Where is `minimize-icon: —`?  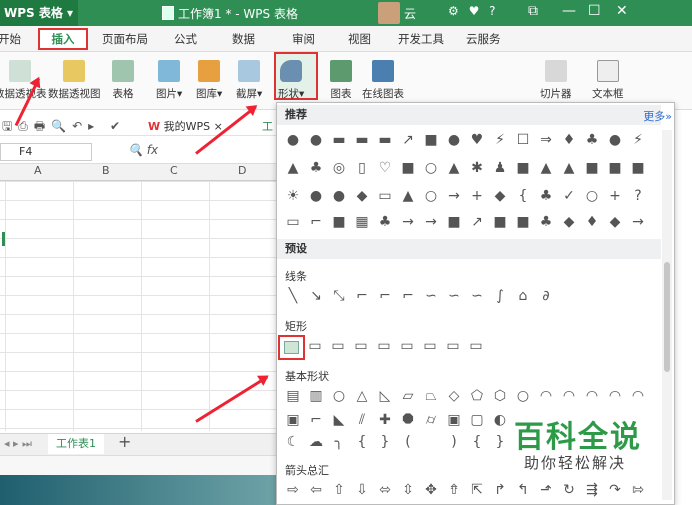 minimize-icon: — is located at coordinates (569, 11).